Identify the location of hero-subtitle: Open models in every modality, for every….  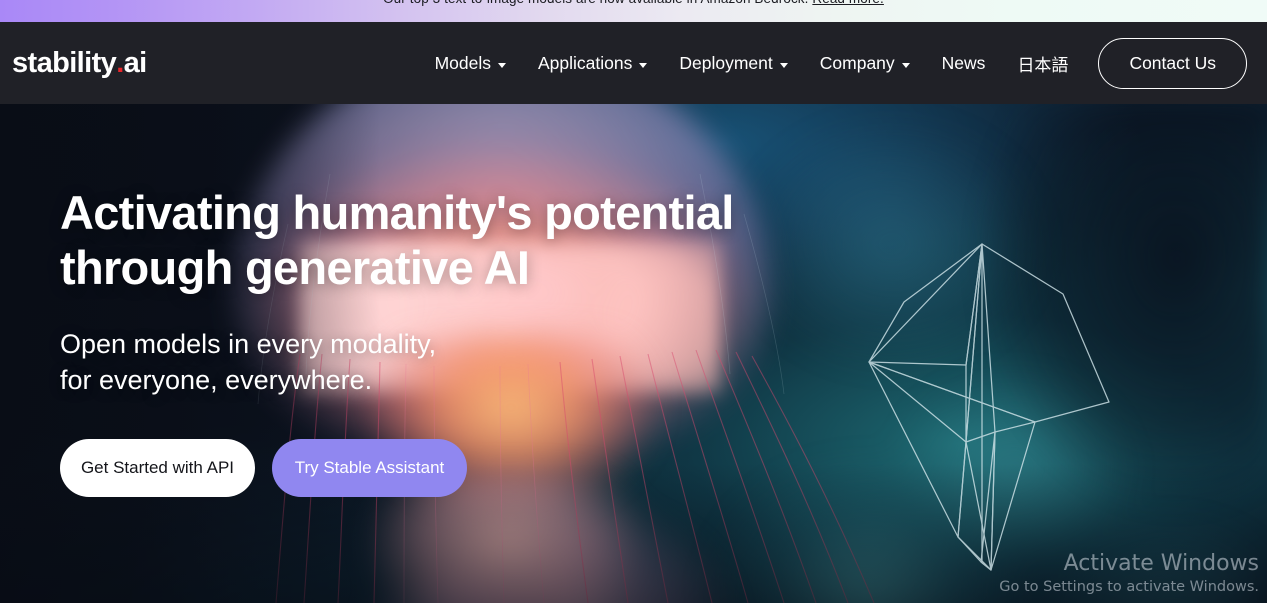
(397, 363).